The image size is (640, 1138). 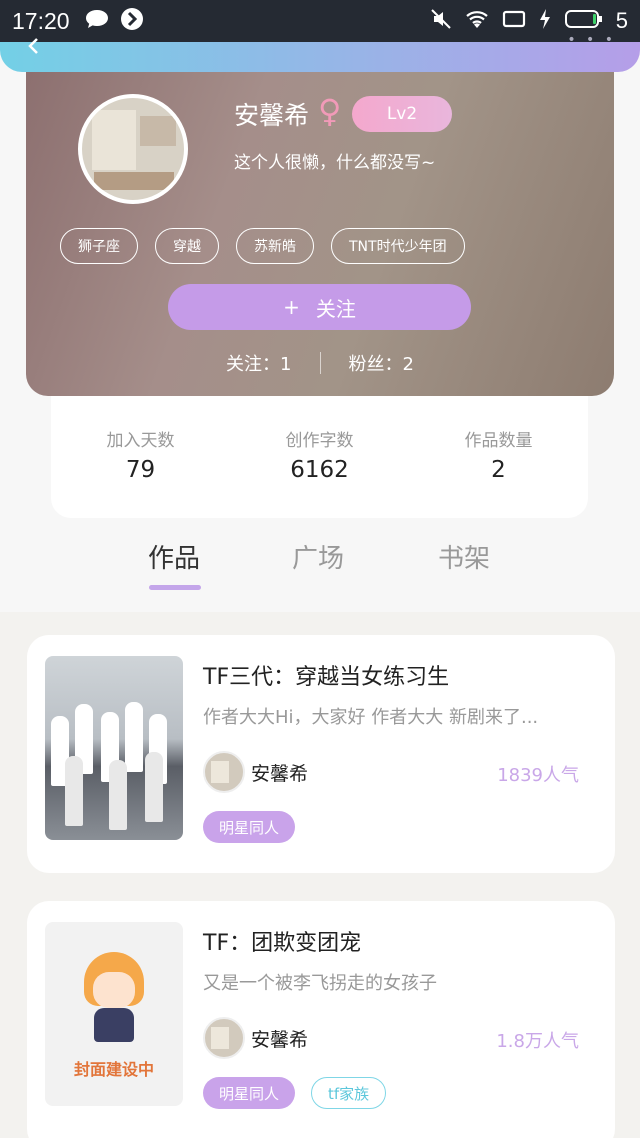 I want to click on follow-button: + 关注, so click(x=319, y=307).